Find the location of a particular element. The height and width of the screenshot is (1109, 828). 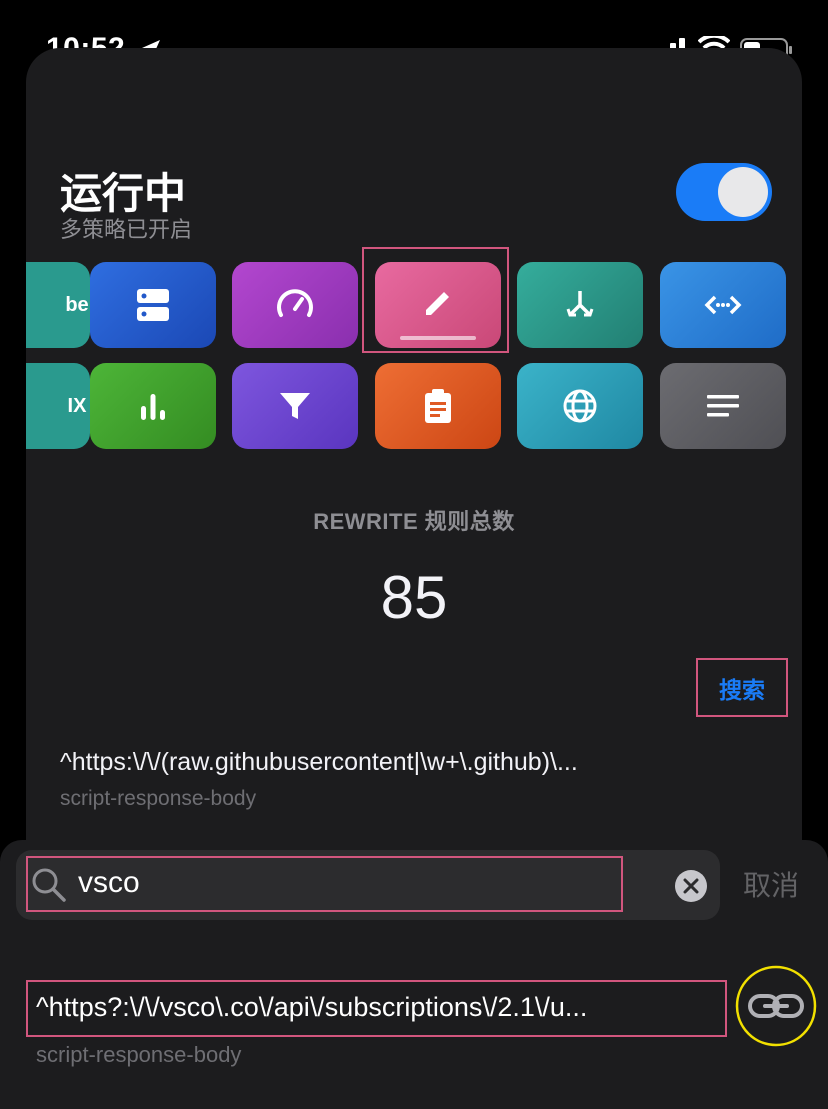

tile-filter is located at coordinates (295, 406).